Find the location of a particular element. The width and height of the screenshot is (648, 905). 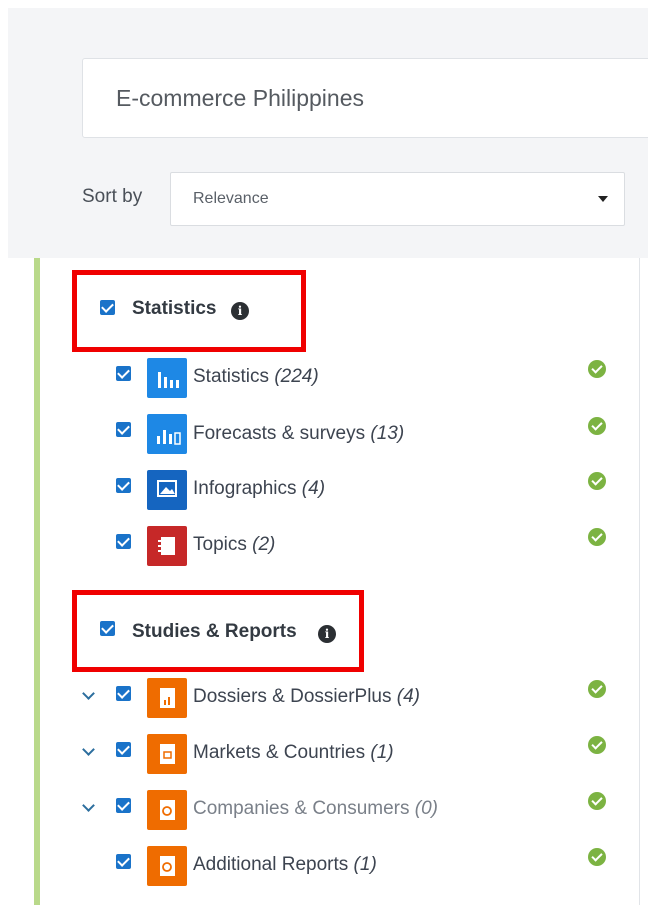

report-icon is located at coordinates (167, 866).